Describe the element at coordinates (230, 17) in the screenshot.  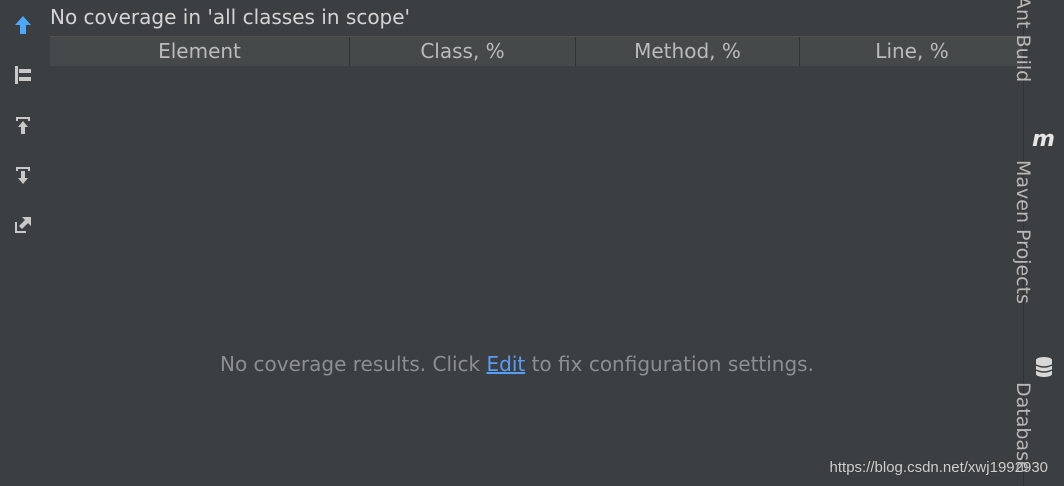
I see `panel-title: No coverage in 'all classes in scope'` at that location.